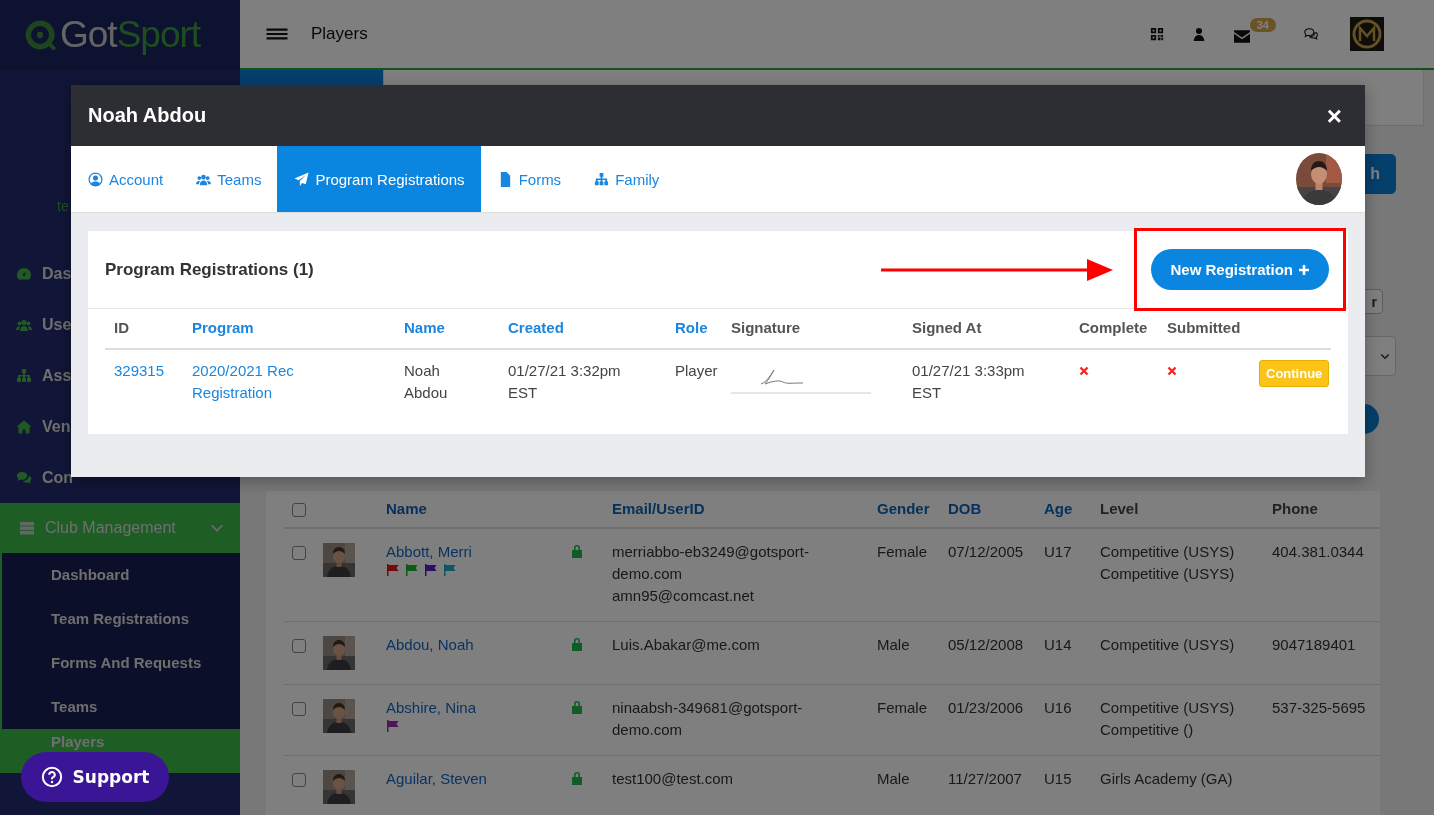 This screenshot has height=815, width=1434. What do you see at coordinates (1113, 328) in the screenshot?
I see `column-header: Complete` at bounding box center [1113, 328].